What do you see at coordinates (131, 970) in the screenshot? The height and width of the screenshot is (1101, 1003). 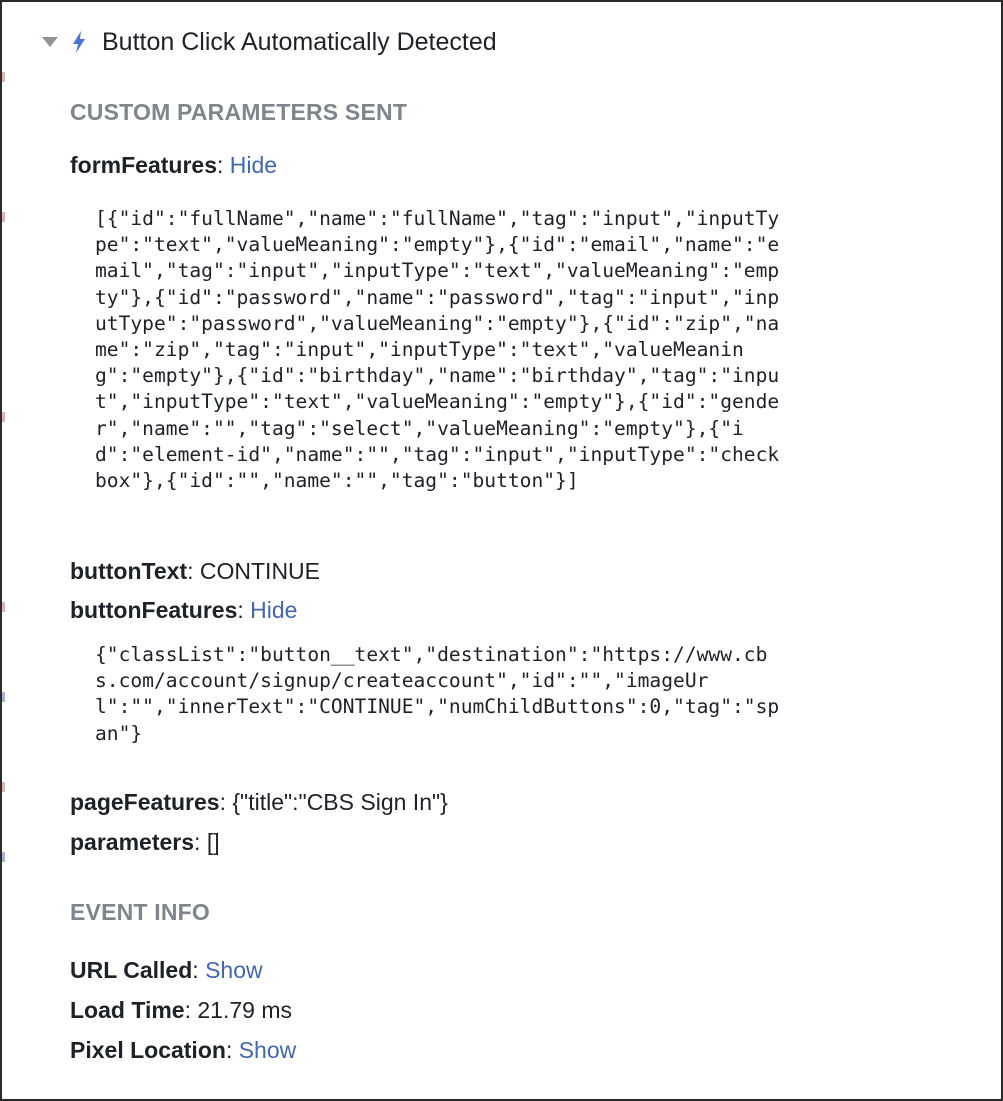 I see `url-called-key: URL Called` at bounding box center [131, 970].